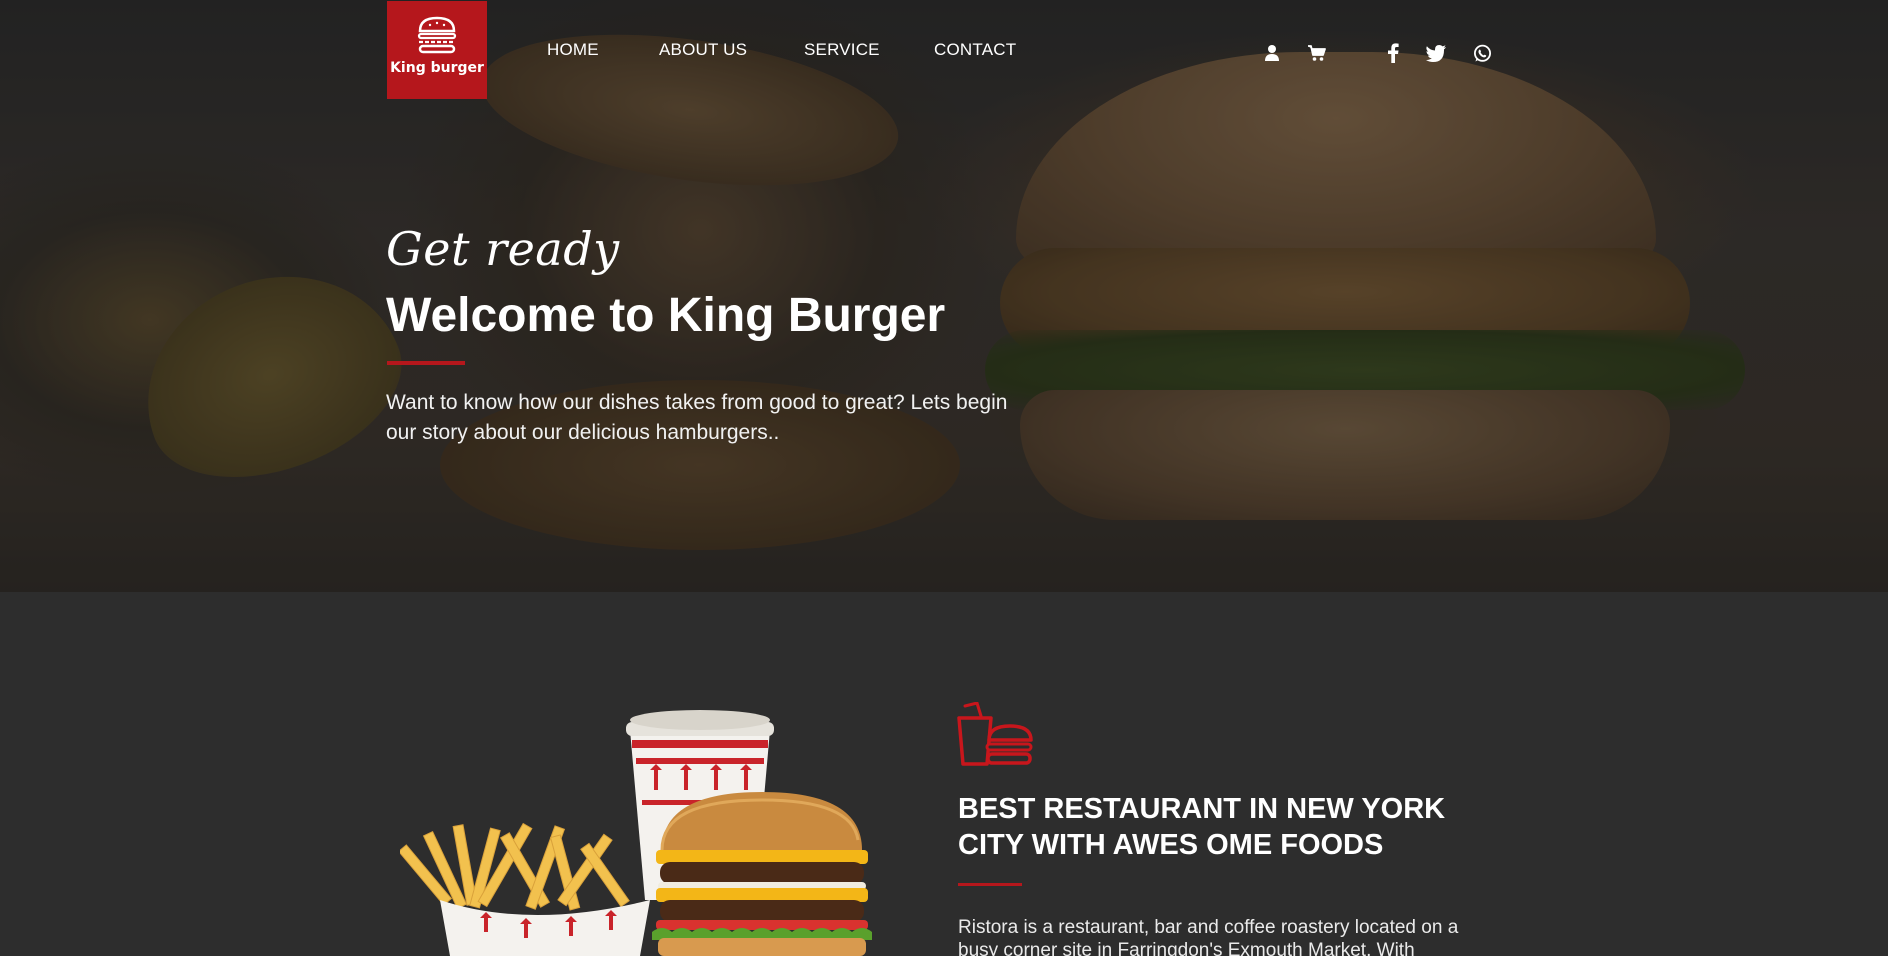 The height and width of the screenshot is (956, 1888). Describe the element at coordinates (1317, 53) in the screenshot. I see `cart-icon` at that location.